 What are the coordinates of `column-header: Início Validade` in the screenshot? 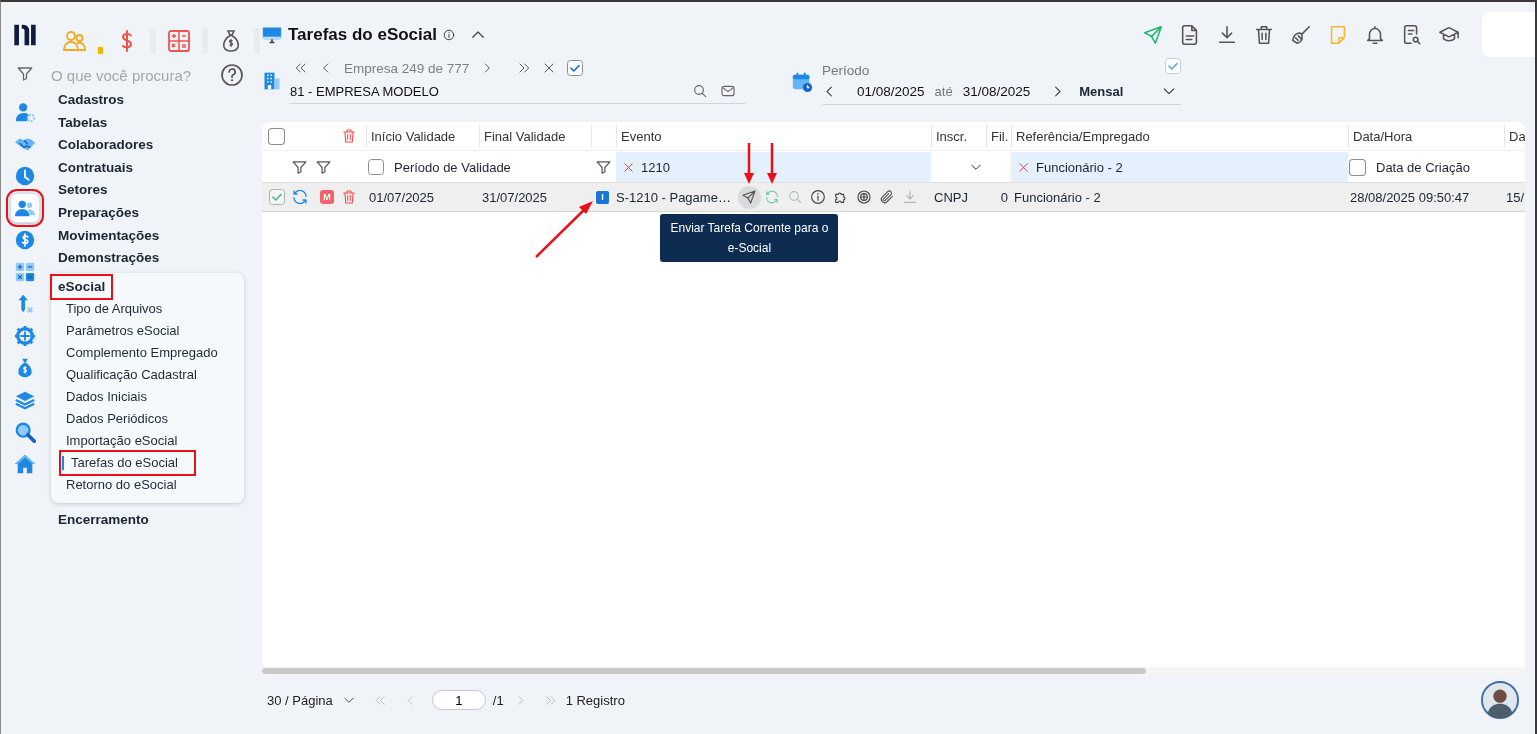 It's located at (422, 136).